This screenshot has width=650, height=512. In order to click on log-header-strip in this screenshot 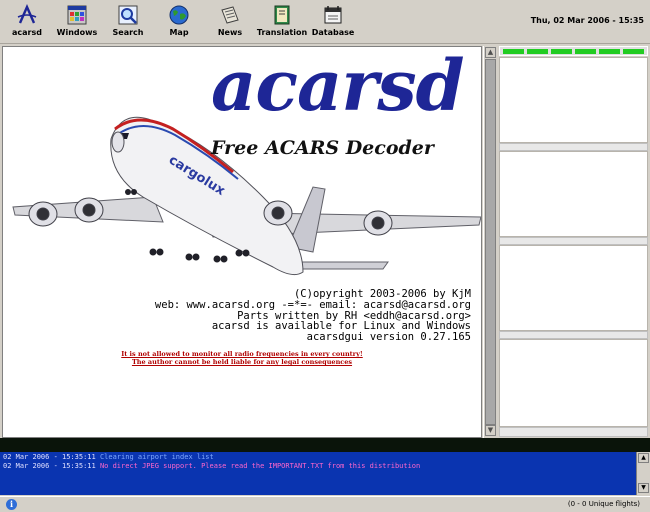, I will do `click(325, 445)`.